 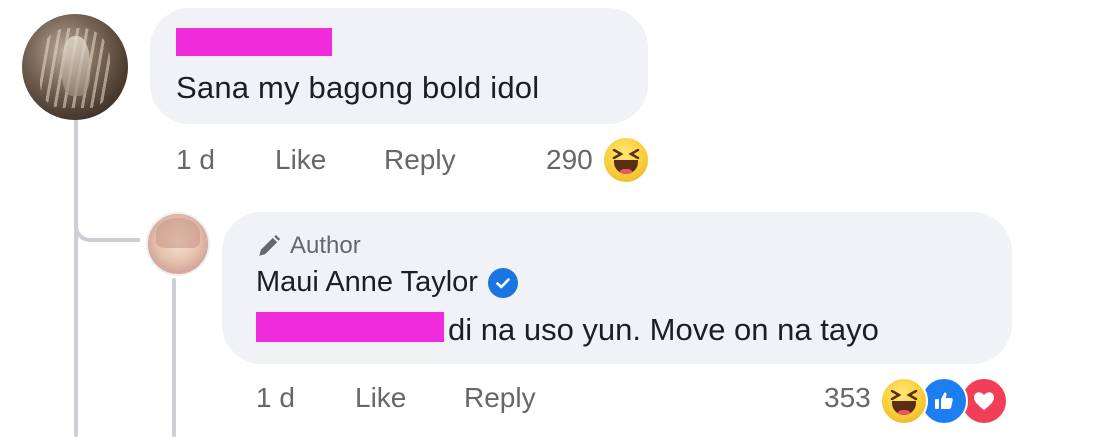 I want to click on verified-badge-icon, so click(x=502, y=282).